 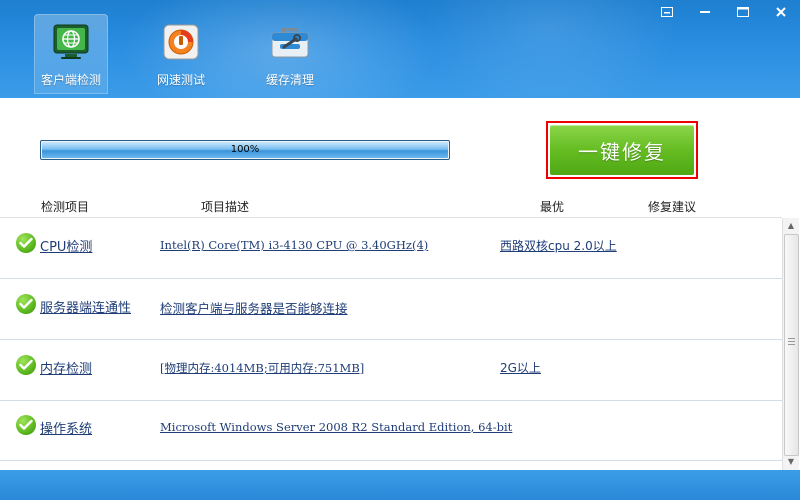 What do you see at coordinates (85, 306) in the screenshot?
I see `row-item-link: 服务器端连通性` at bounding box center [85, 306].